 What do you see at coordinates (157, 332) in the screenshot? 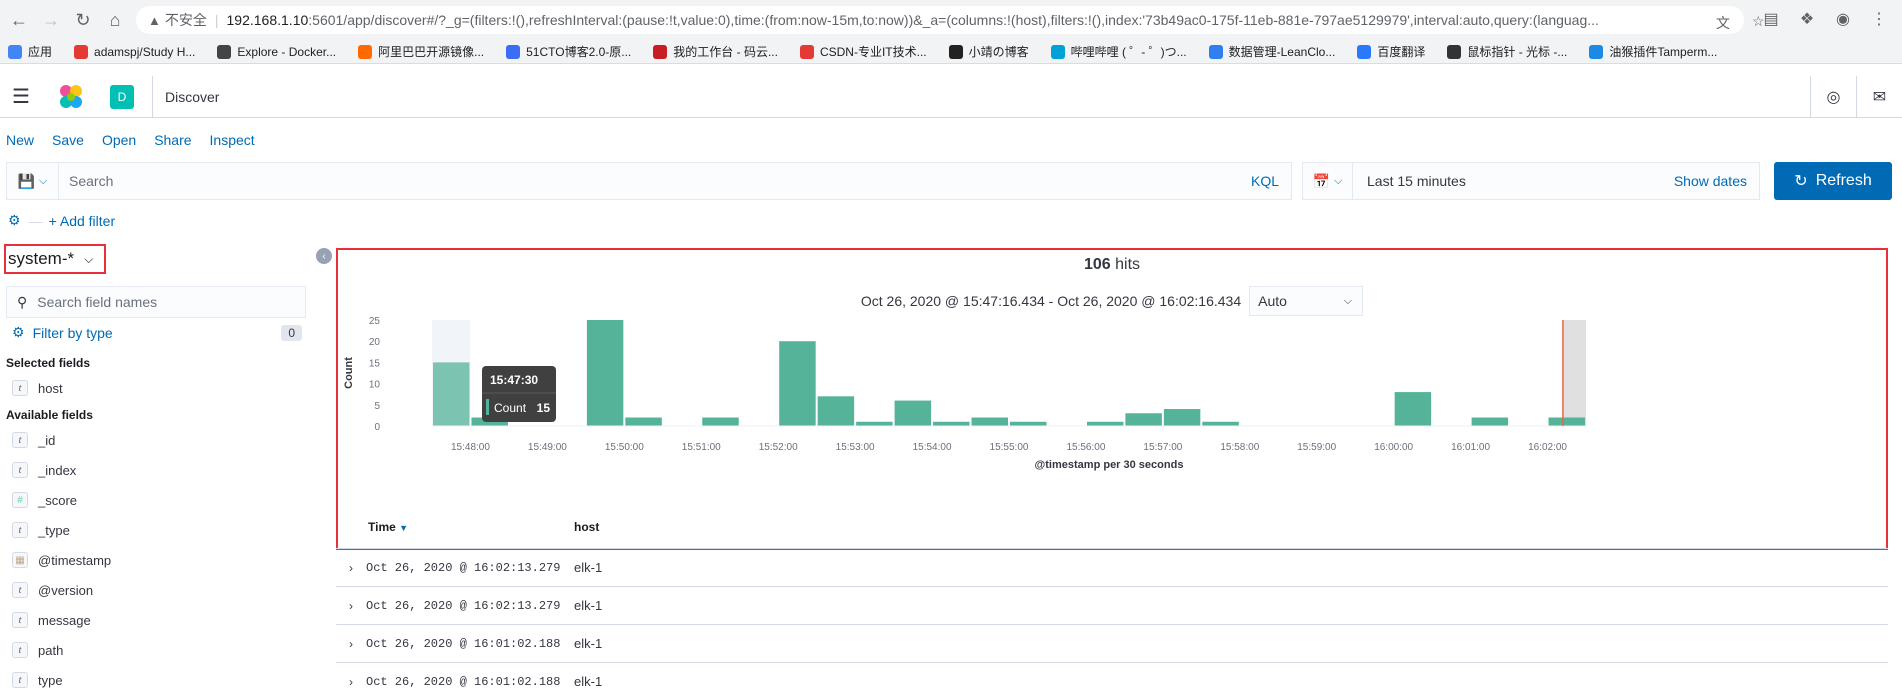
I see `filter-by-type-button: ⚙ Filter by type 0` at bounding box center [157, 332].